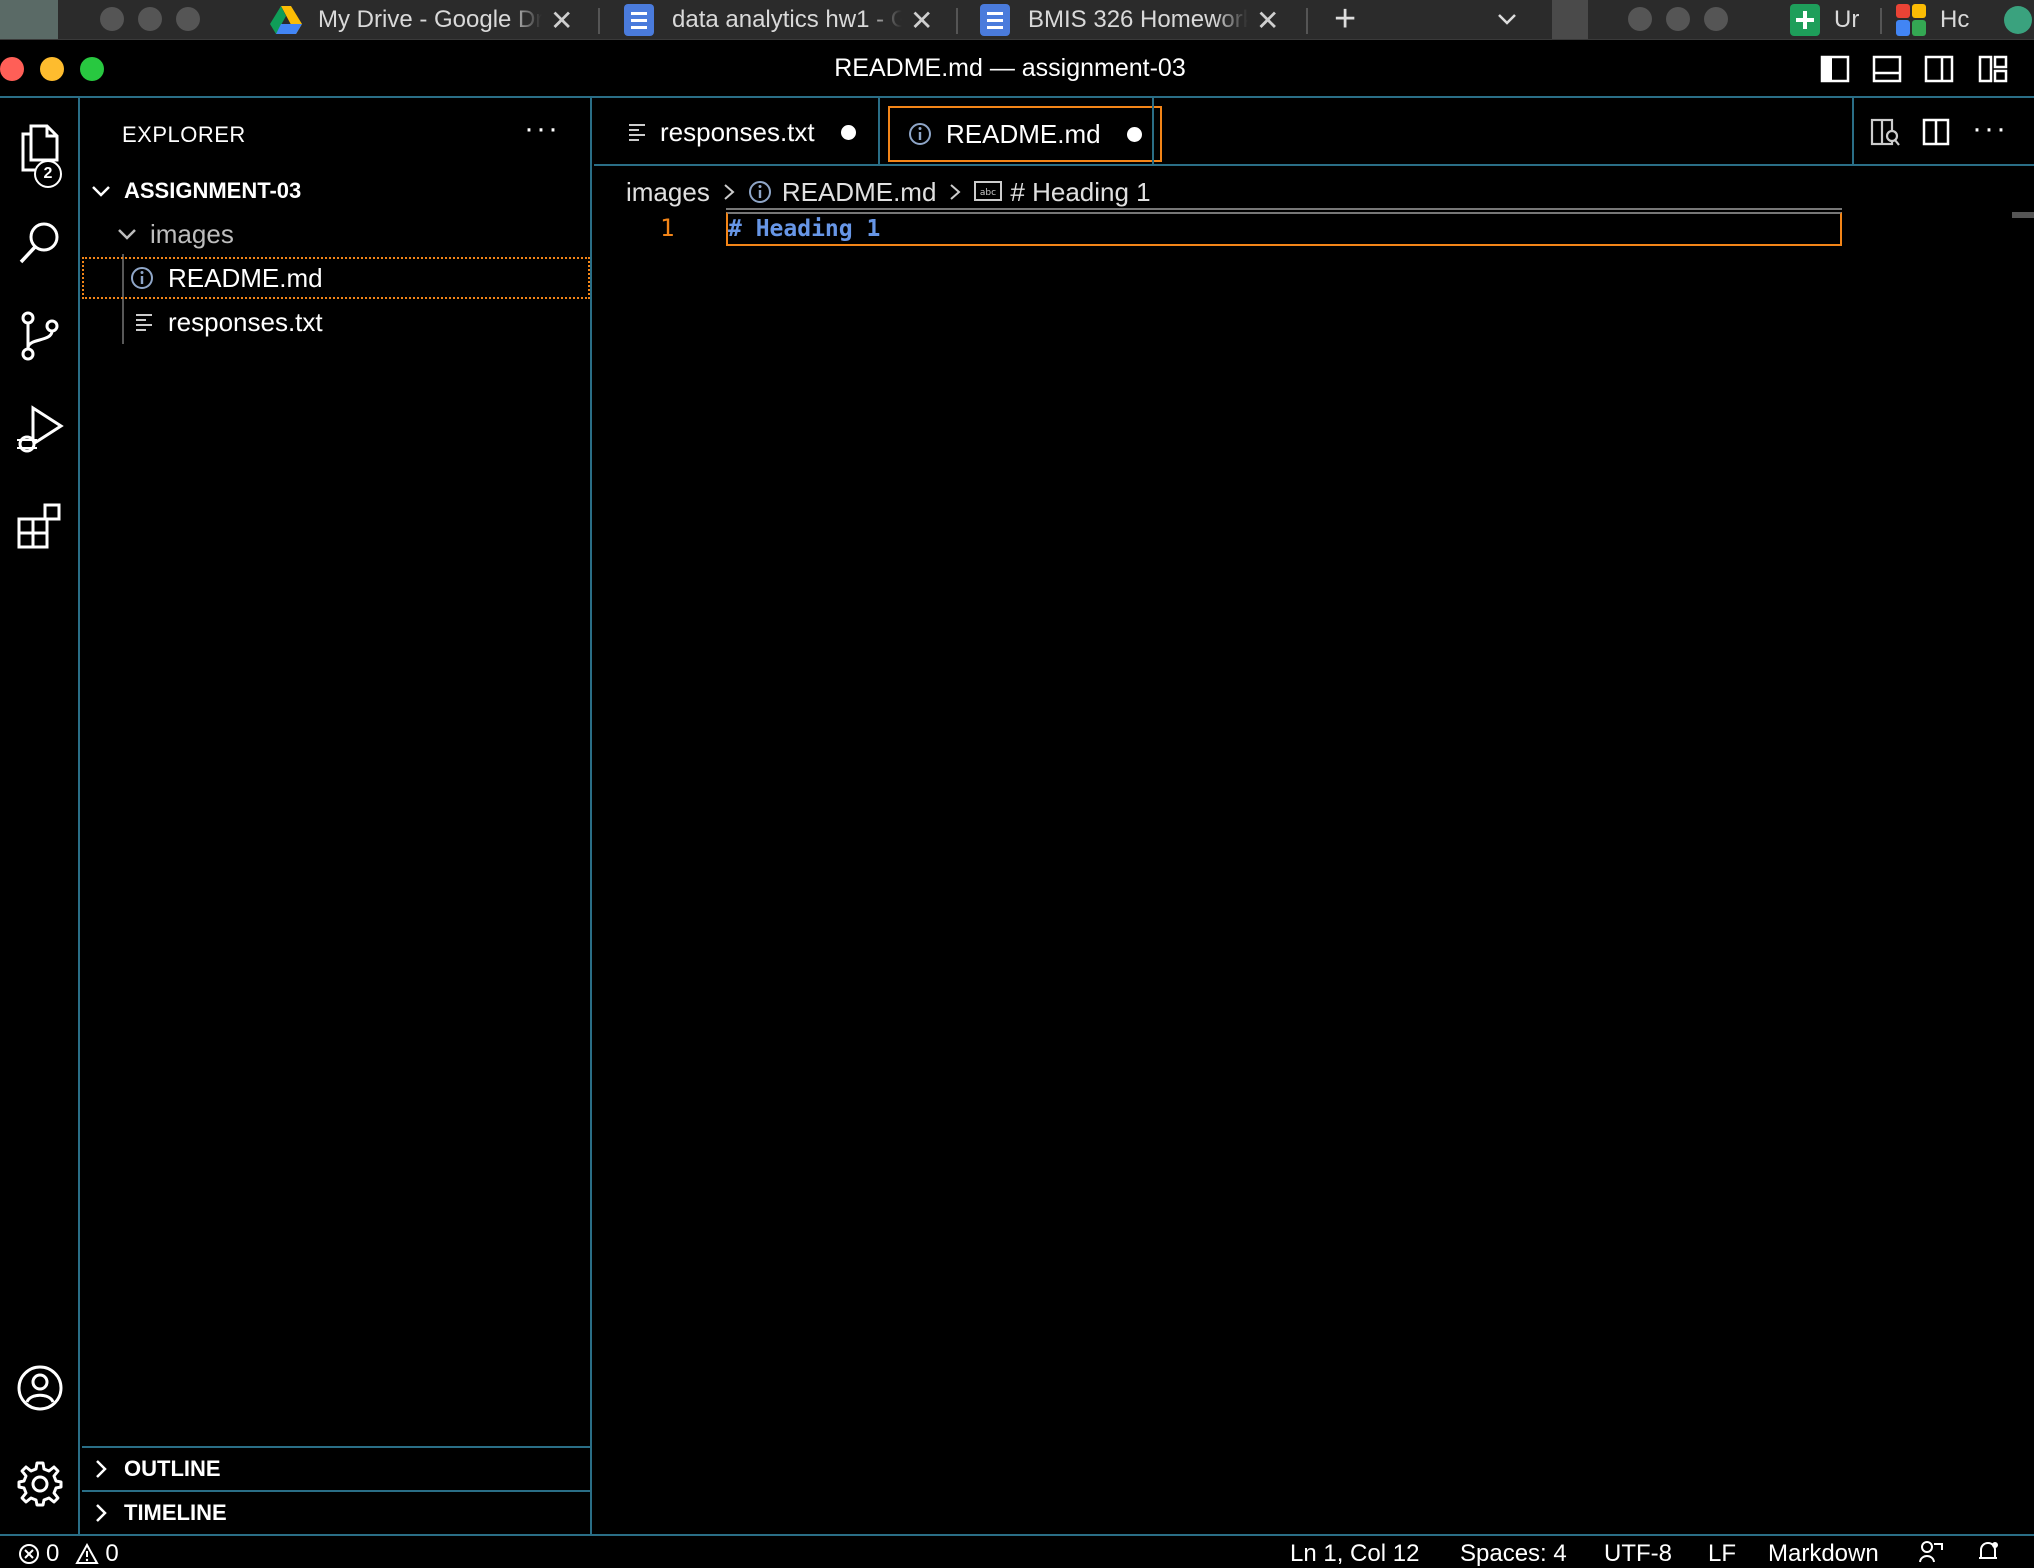  Describe the element at coordinates (336, 234) in the screenshot. I see `folder-images: images` at that location.